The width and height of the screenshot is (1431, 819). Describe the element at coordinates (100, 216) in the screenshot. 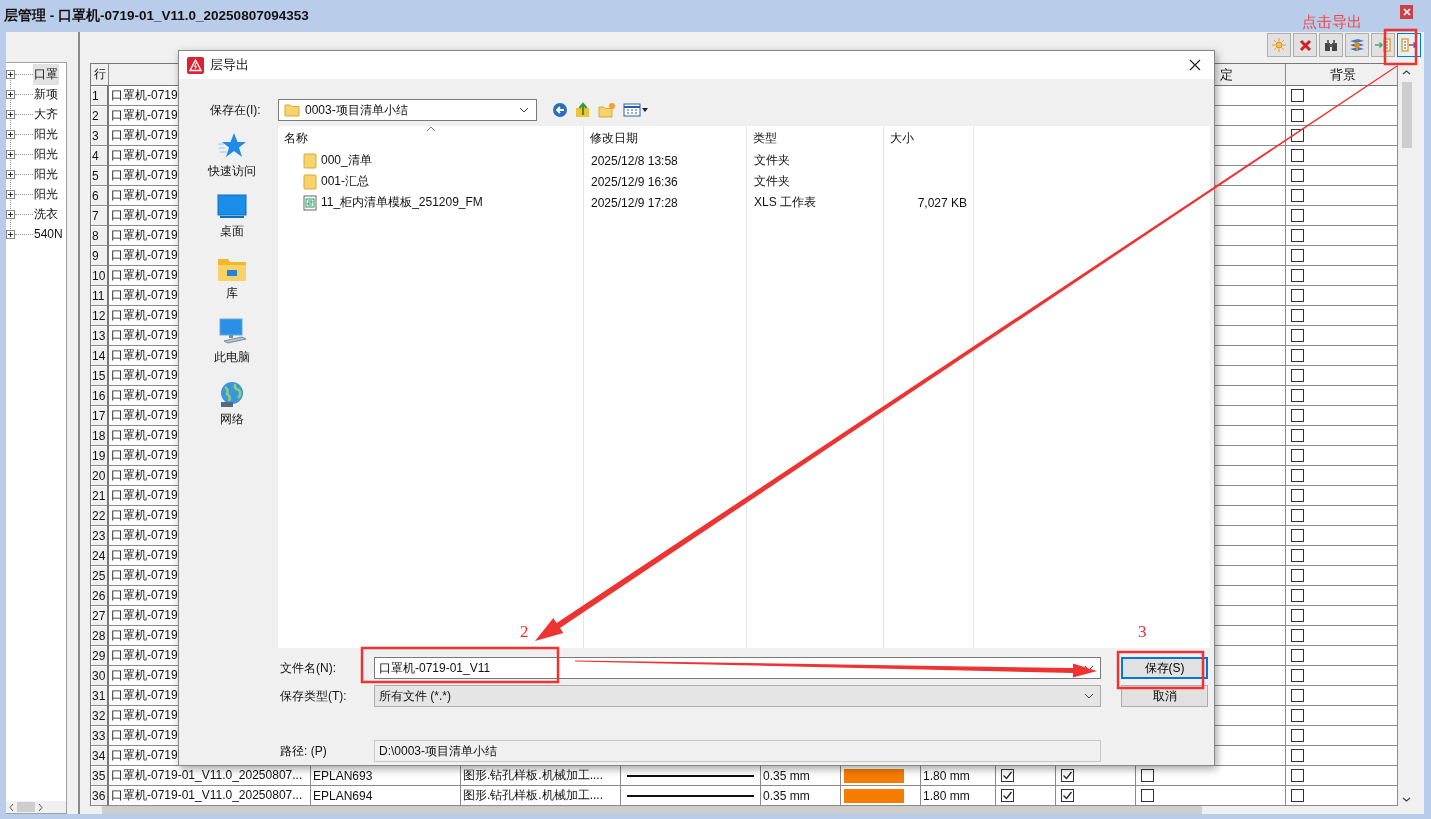

I see `row-number-cell: 7` at that location.